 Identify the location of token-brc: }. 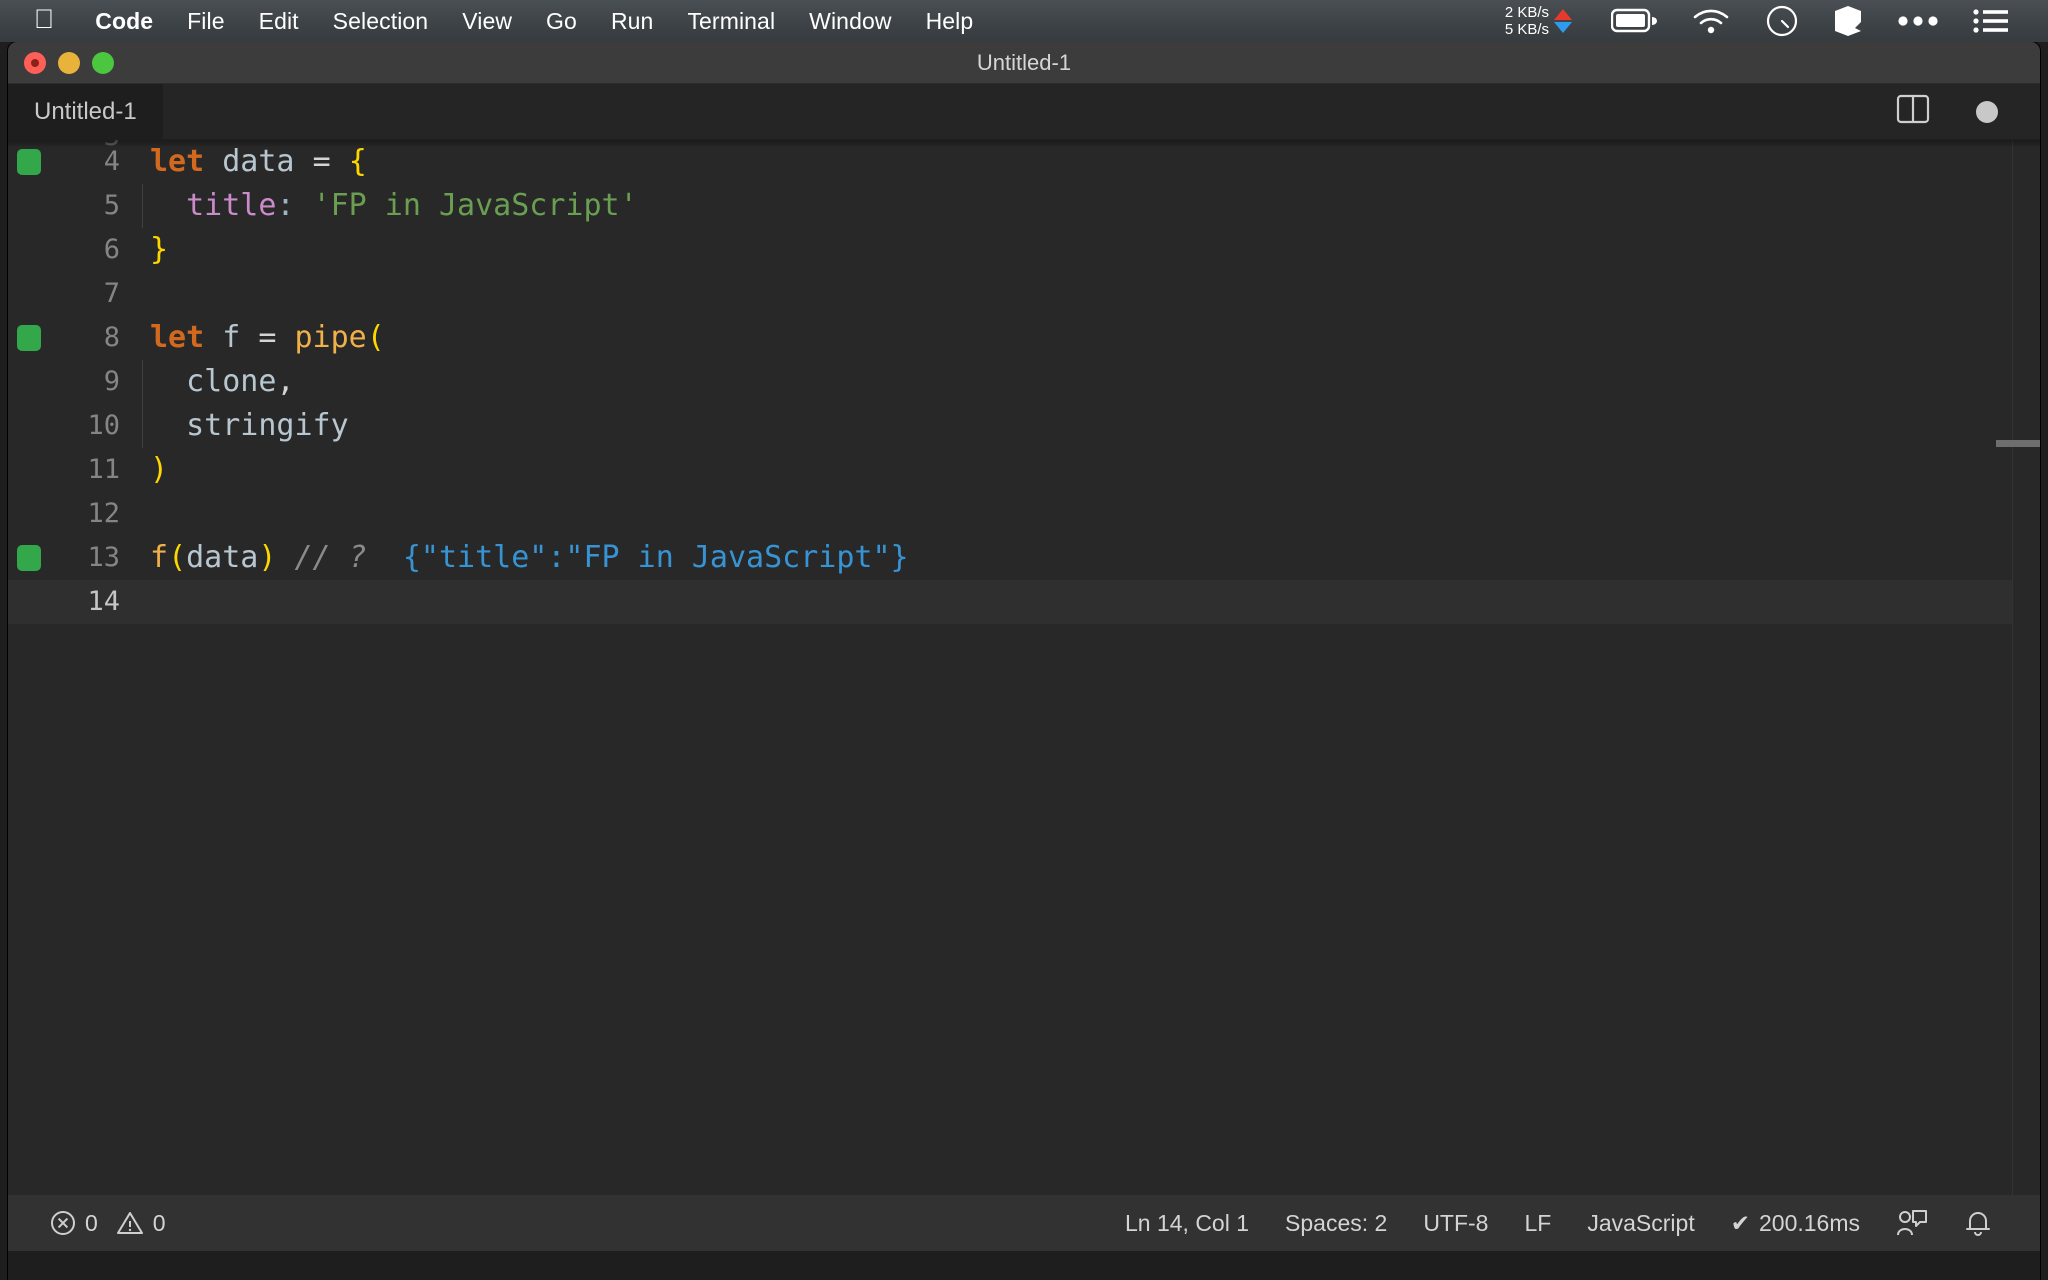
(159, 249).